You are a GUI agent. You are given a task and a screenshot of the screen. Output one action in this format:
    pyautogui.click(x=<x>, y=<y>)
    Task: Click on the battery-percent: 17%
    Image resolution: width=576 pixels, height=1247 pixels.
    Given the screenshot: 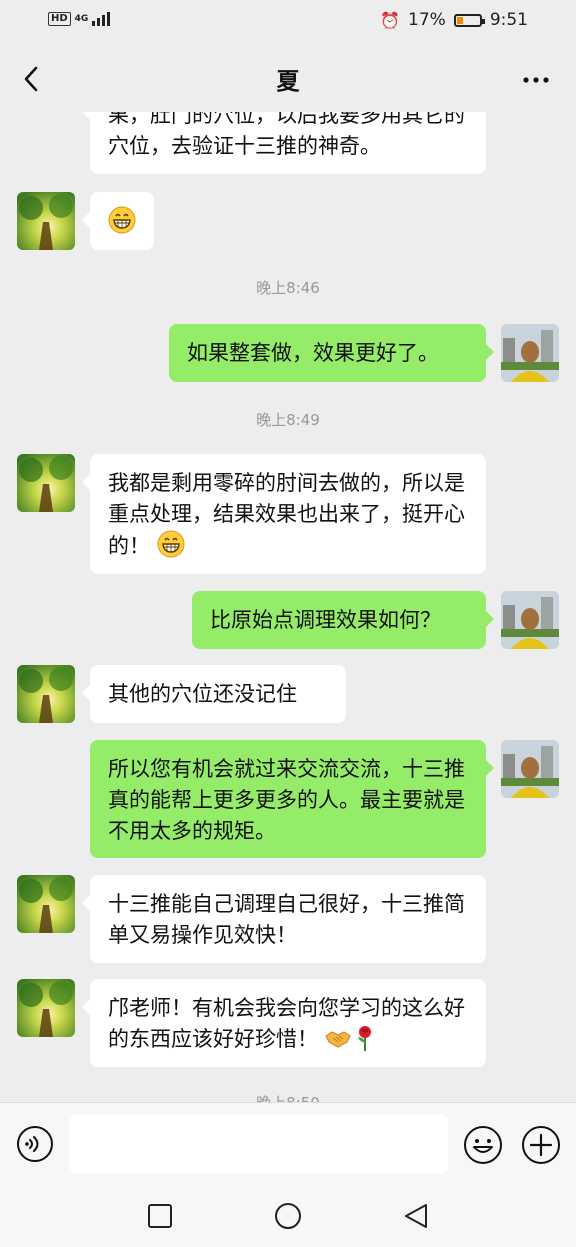 What is the action you would take?
    pyautogui.click(x=427, y=20)
    